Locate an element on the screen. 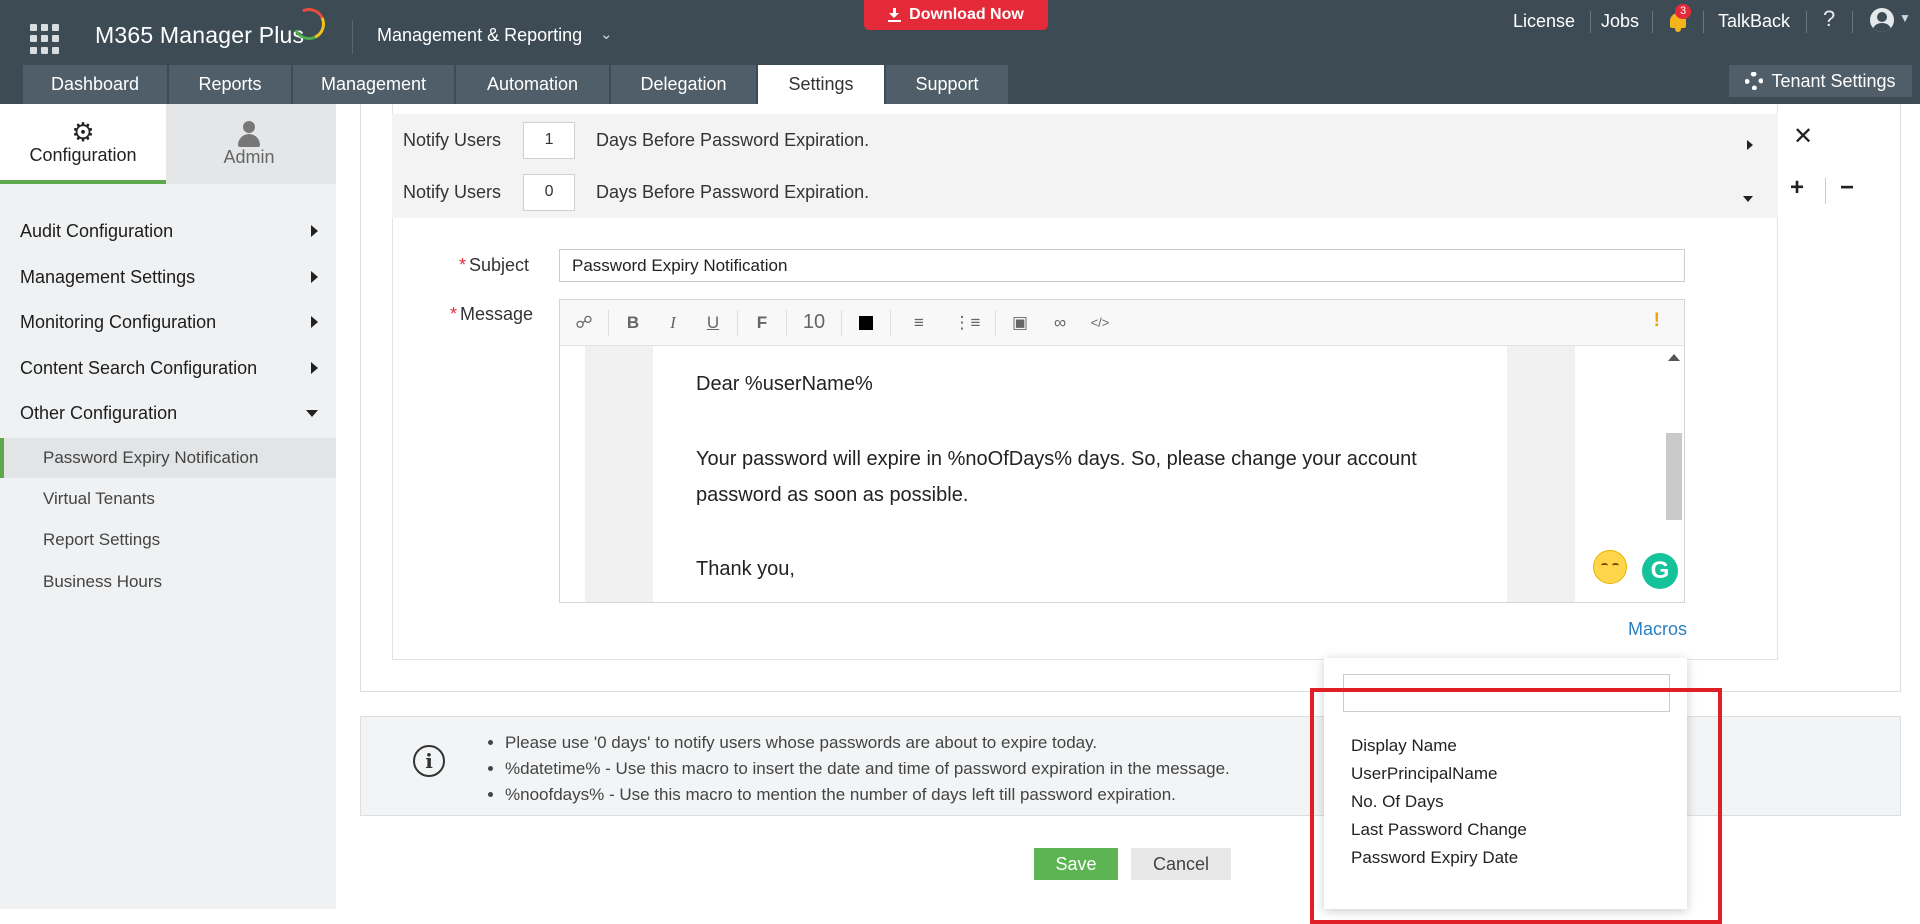 The width and height of the screenshot is (1920, 924). tenant-settings-button: Tenant Settings is located at coordinates (1820, 81).